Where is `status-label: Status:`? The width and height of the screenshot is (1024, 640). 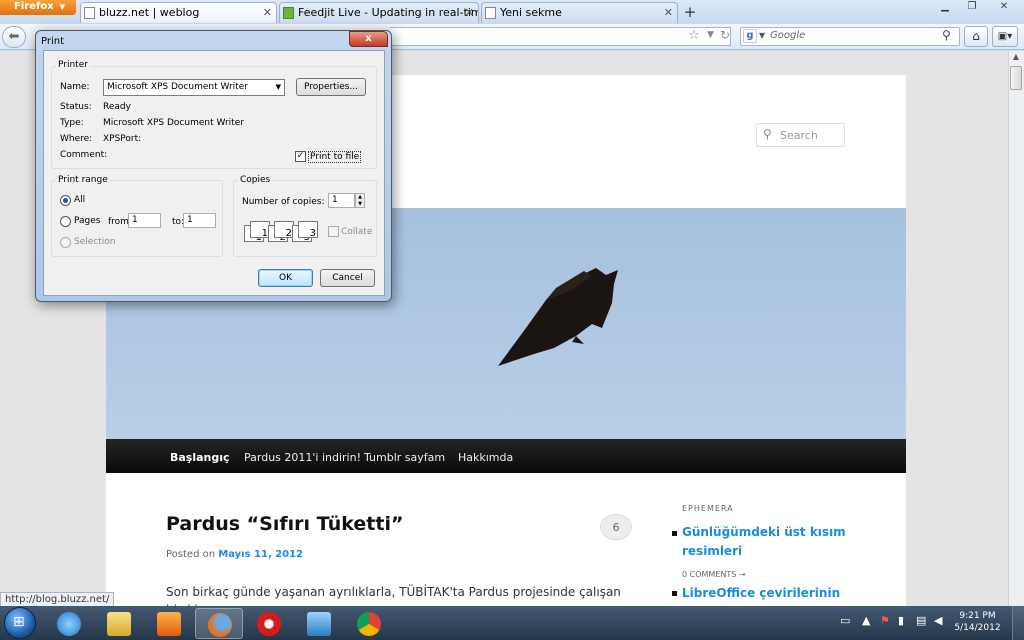
status-label: Status: is located at coordinates (76, 107).